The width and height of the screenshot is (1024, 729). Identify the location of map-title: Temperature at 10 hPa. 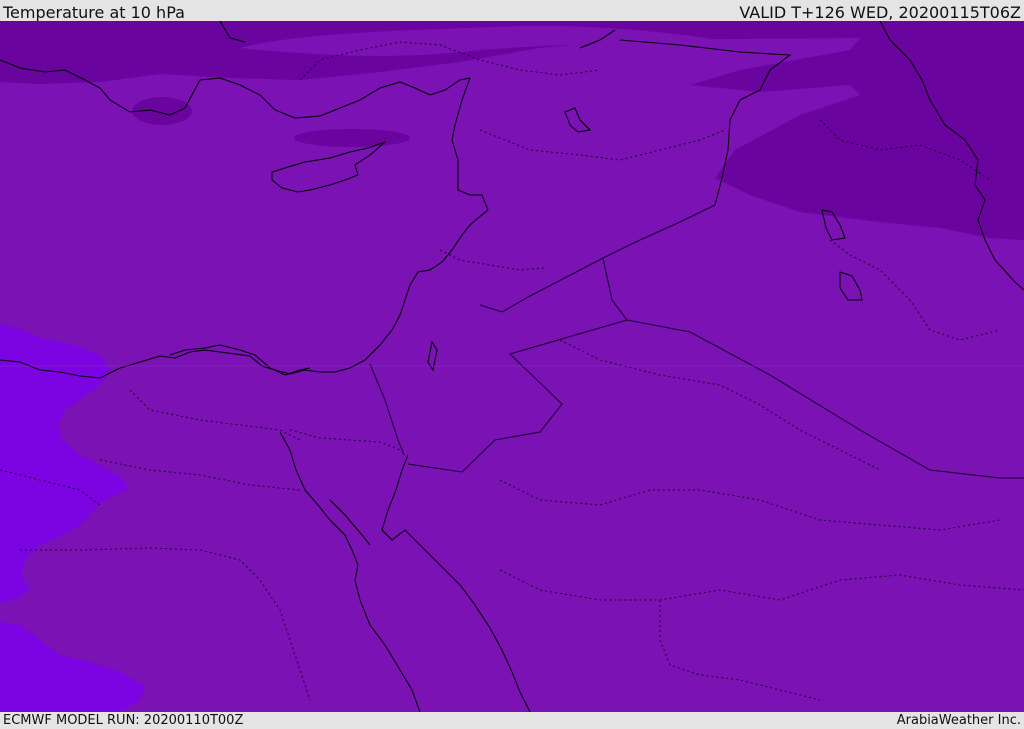
(94, 12).